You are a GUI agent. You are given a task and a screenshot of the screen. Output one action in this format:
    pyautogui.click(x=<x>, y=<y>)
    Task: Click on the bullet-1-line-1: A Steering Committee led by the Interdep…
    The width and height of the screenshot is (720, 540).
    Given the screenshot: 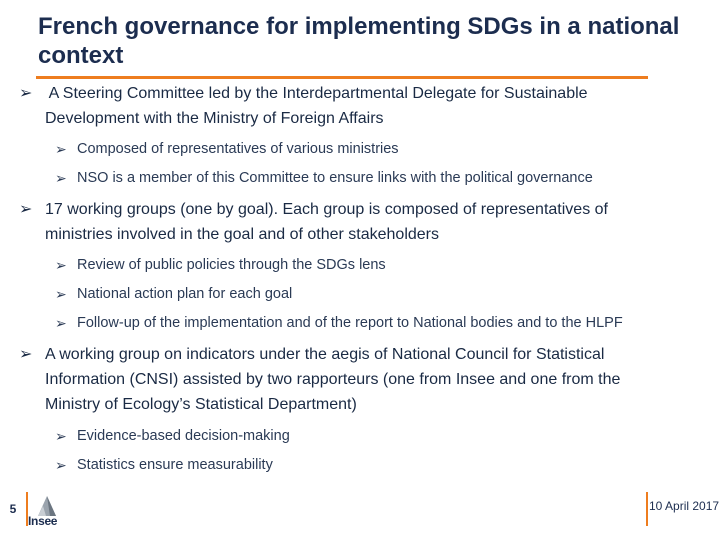 What is the action you would take?
    pyautogui.click(x=316, y=93)
    